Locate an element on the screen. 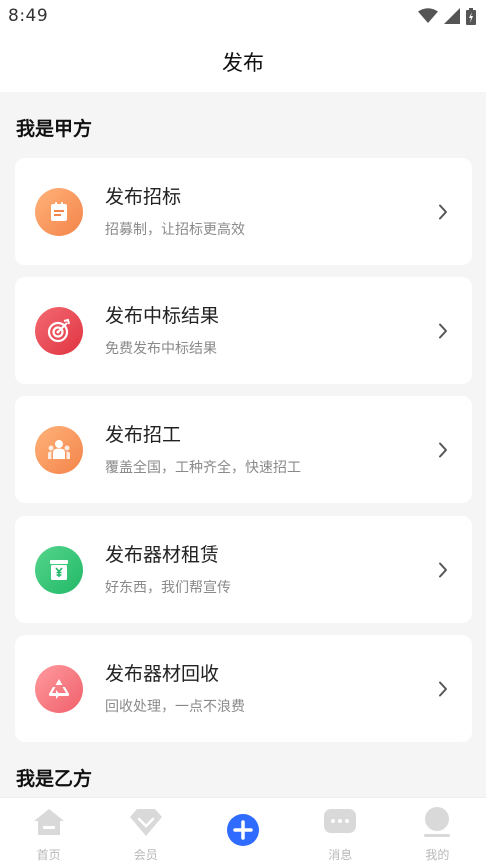  publish-equipment-rental-card: 发布器材租赁 好东西，我们帮宣传 is located at coordinates (243, 569).